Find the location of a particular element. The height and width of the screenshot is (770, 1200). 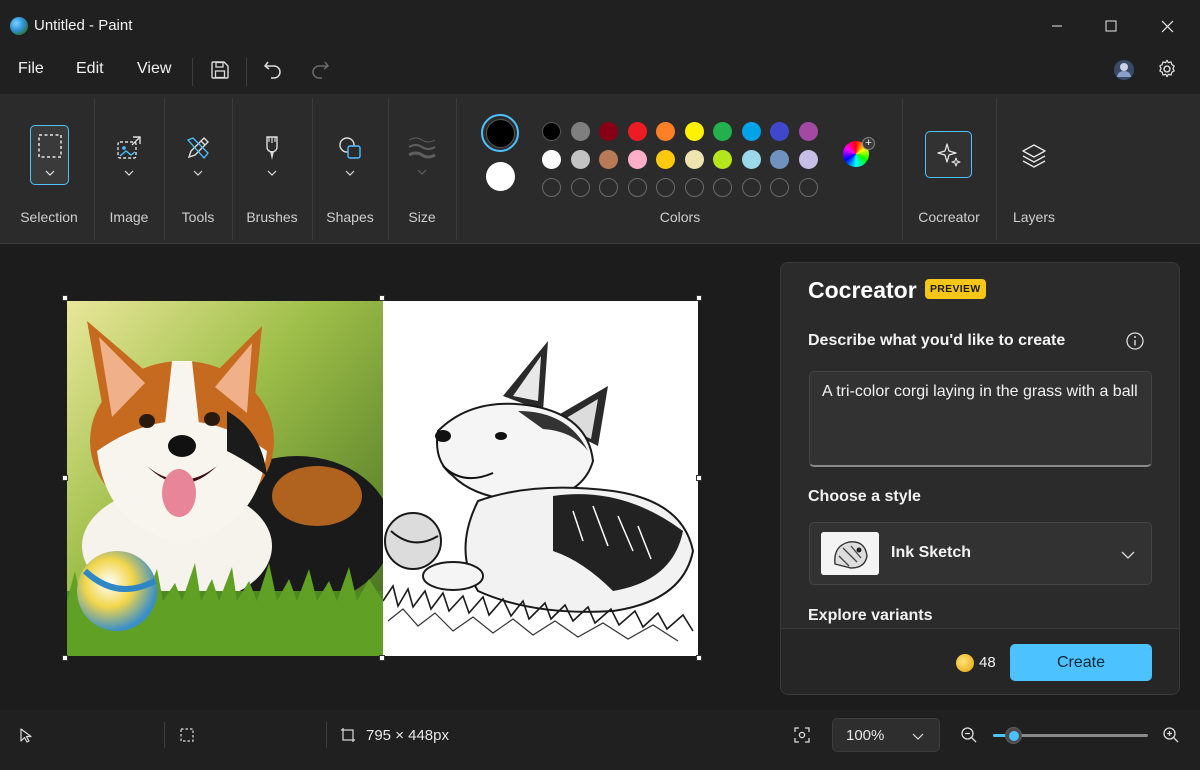

status-bar: 795 × 448px 100% is located at coordinates (600, 740).